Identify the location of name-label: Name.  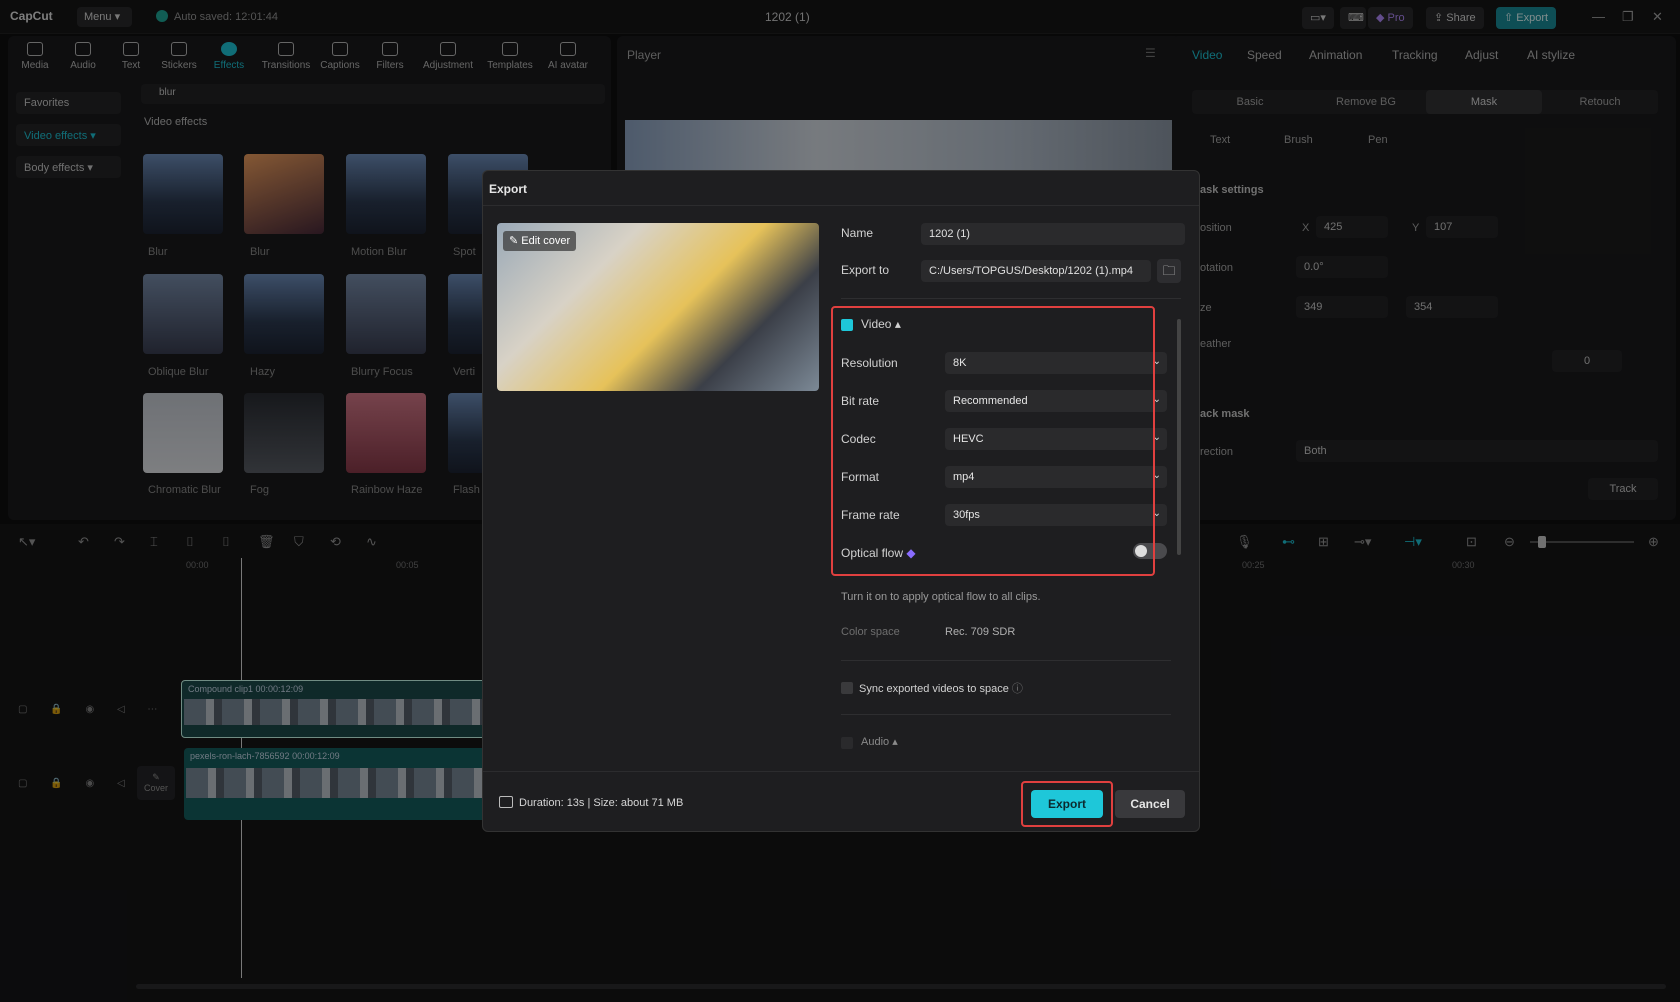
(857, 233).